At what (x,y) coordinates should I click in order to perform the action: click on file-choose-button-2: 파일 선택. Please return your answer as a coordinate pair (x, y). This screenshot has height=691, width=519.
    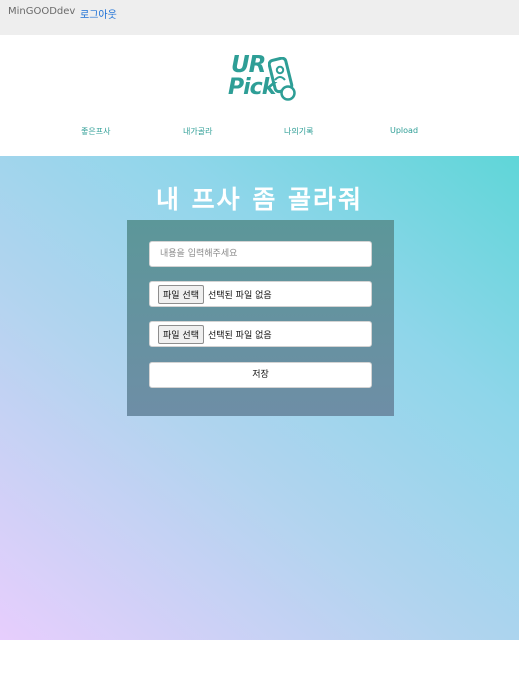
    Looking at the image, I should click on (181, 334).